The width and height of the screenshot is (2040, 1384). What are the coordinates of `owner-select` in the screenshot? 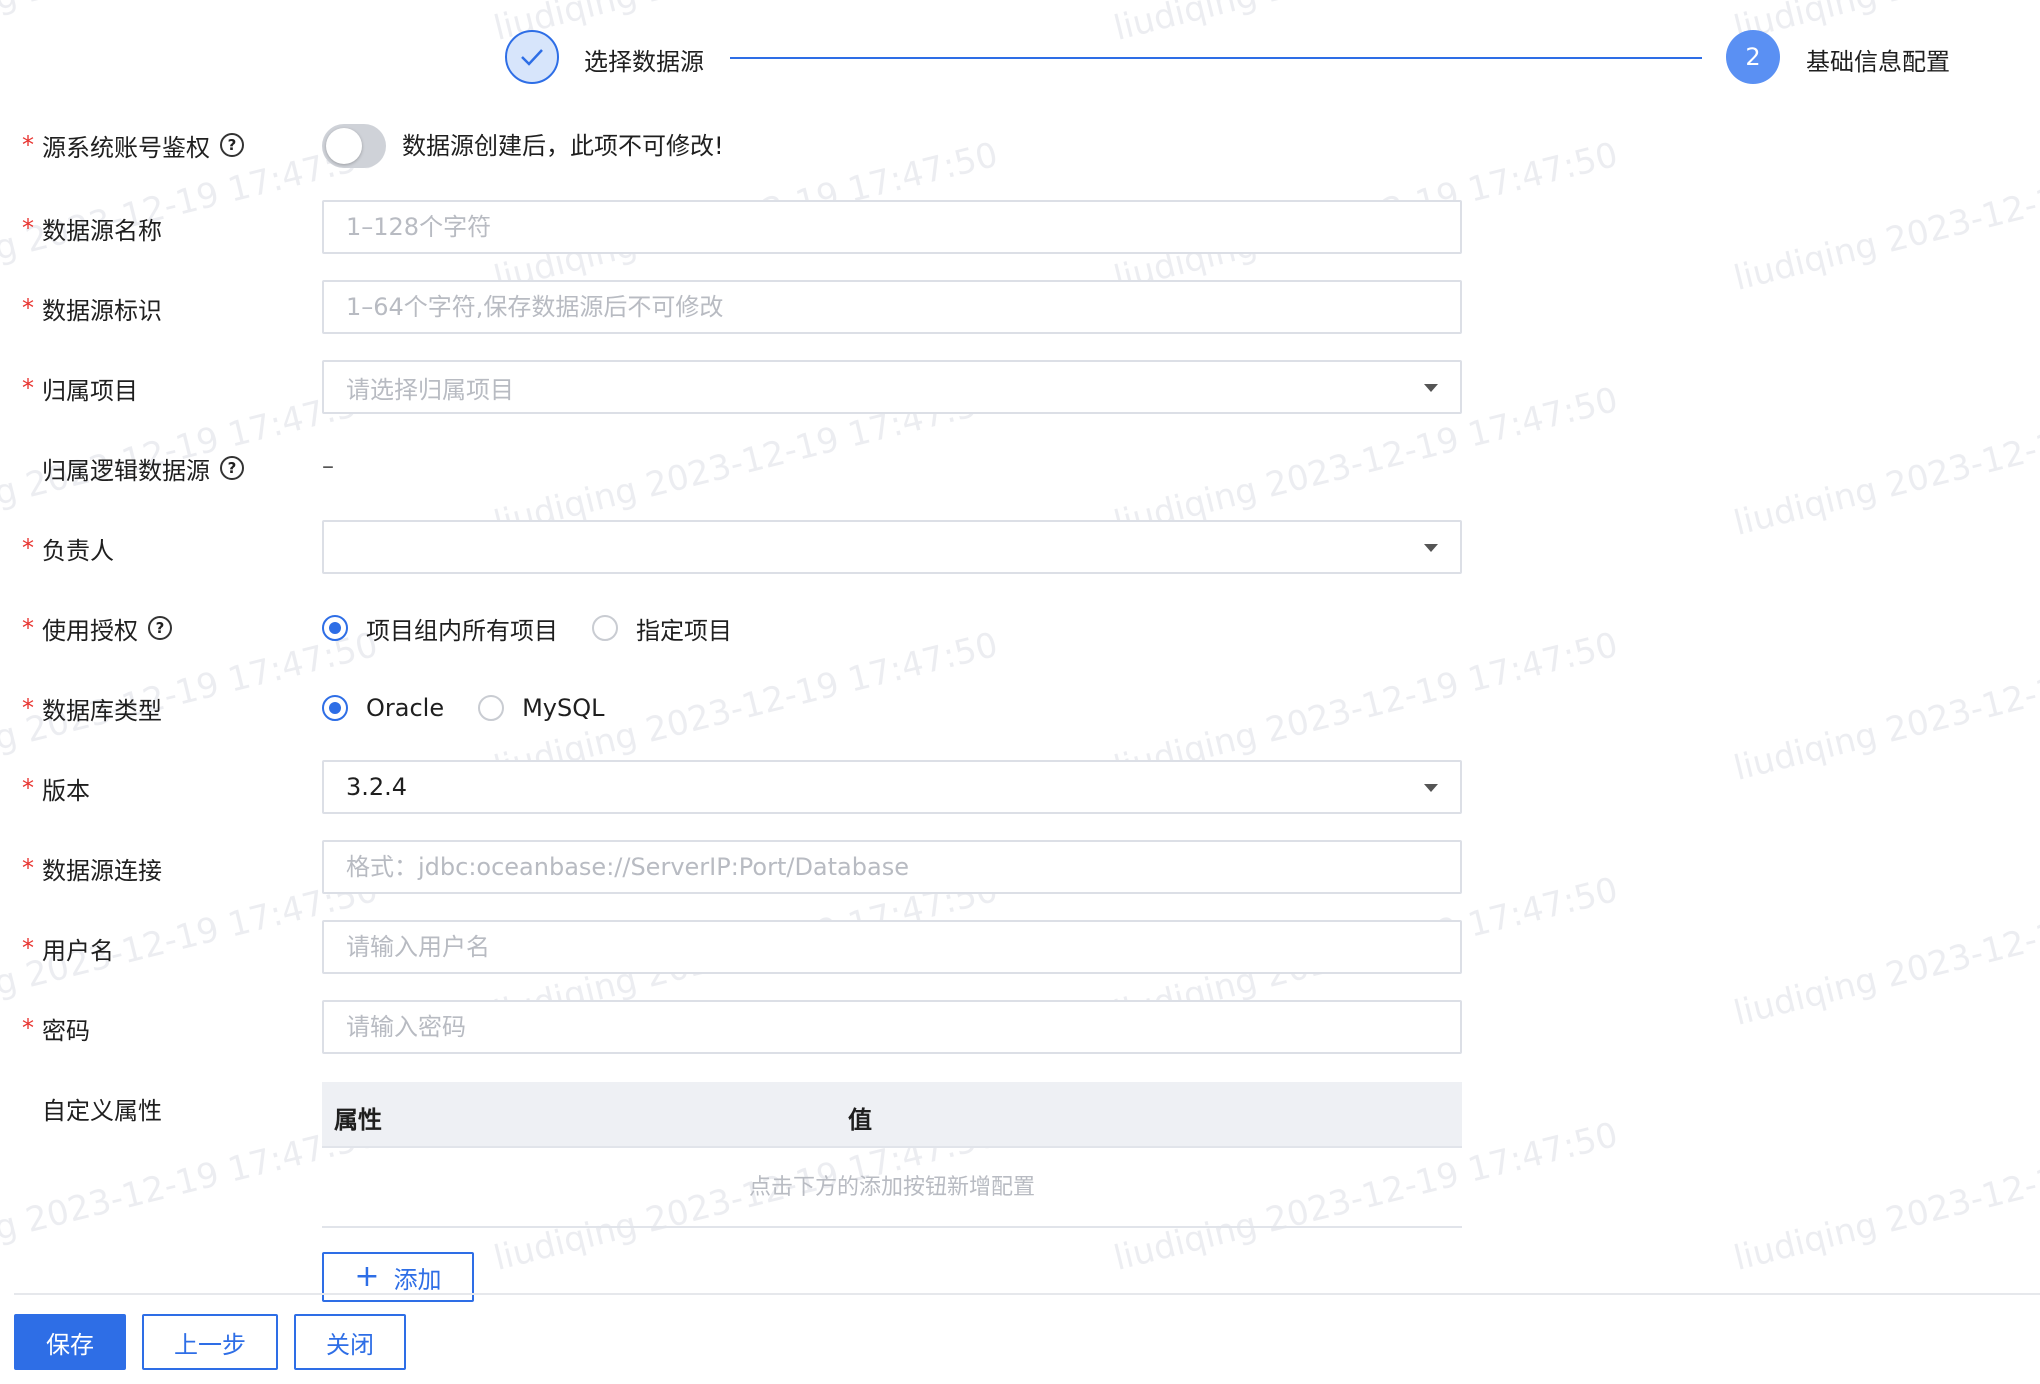 It's located at (892, 547).